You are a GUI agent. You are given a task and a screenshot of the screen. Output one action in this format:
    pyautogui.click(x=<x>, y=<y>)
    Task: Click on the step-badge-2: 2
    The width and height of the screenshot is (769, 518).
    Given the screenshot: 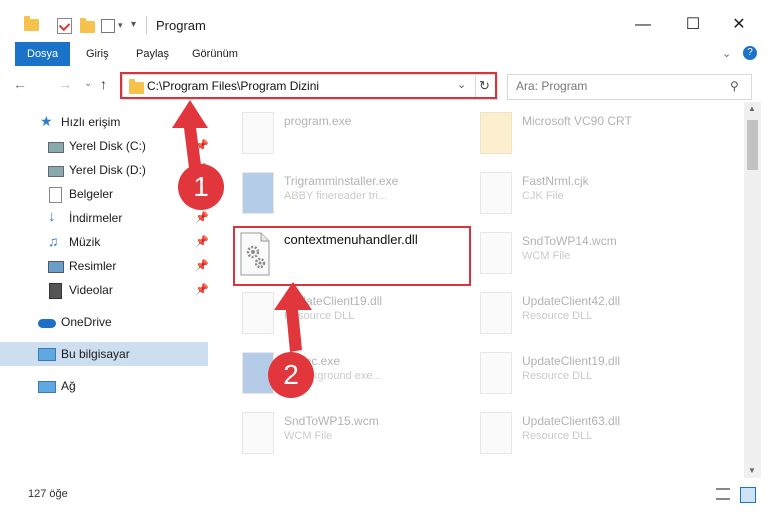 What is the action you would take?
    pyautogui.click(x=291, y=375)
    